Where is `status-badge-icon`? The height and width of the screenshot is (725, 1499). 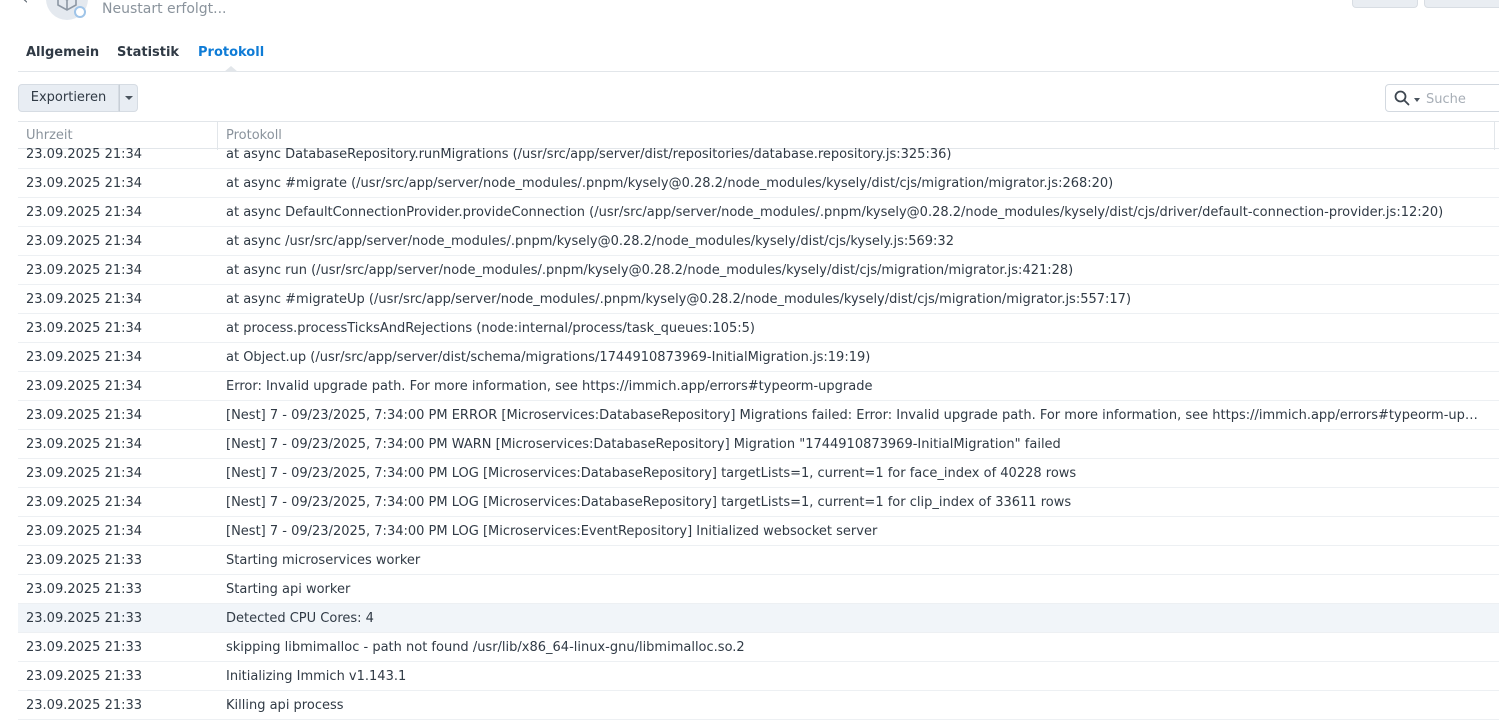 status-badge-icon is located at coordinates (80, 12).